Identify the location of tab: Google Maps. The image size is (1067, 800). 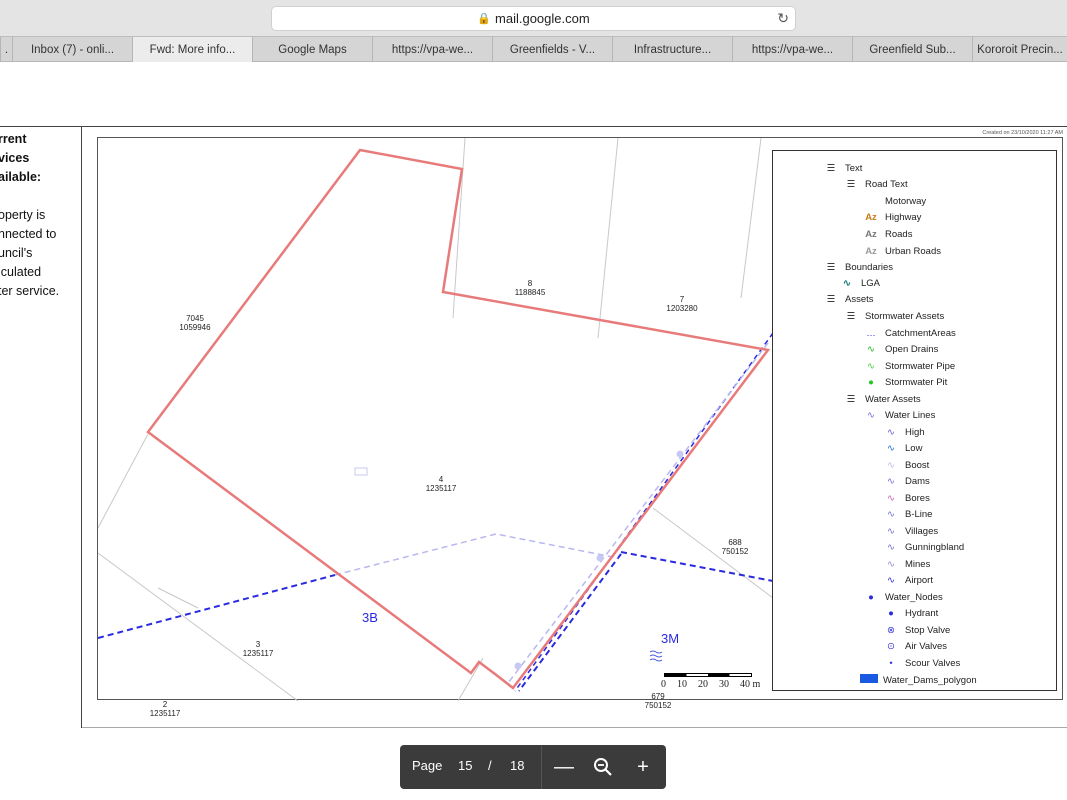
(312, 49).